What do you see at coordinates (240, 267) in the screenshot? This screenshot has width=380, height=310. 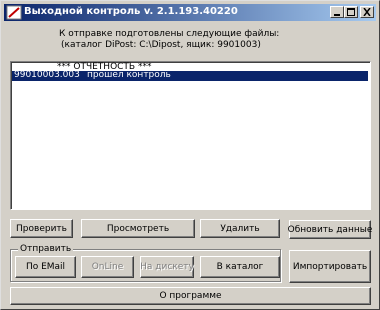 I see `catalog-button: В каталог` at bounding box center [240, 267].